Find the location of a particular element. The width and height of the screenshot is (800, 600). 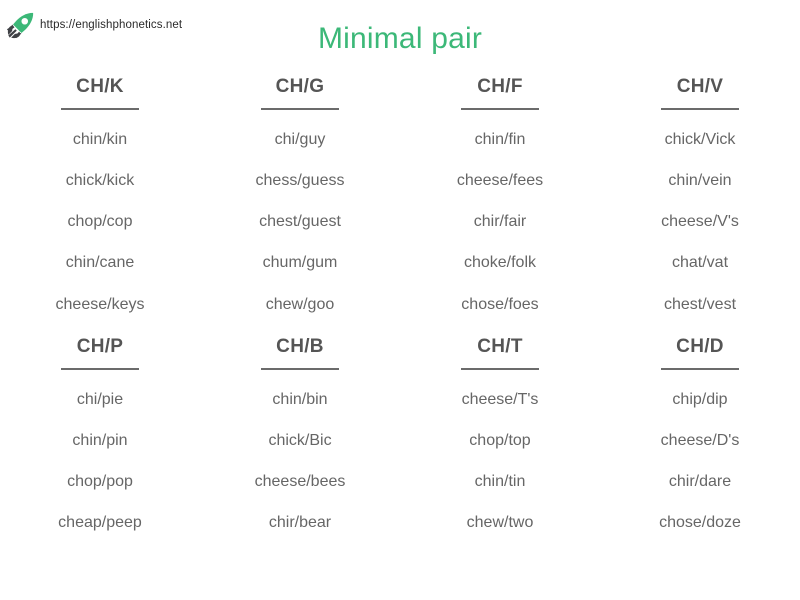

pair-list: chi/pie chin/pin chop/pop cheap/peep is located at coordinates (100, 461).